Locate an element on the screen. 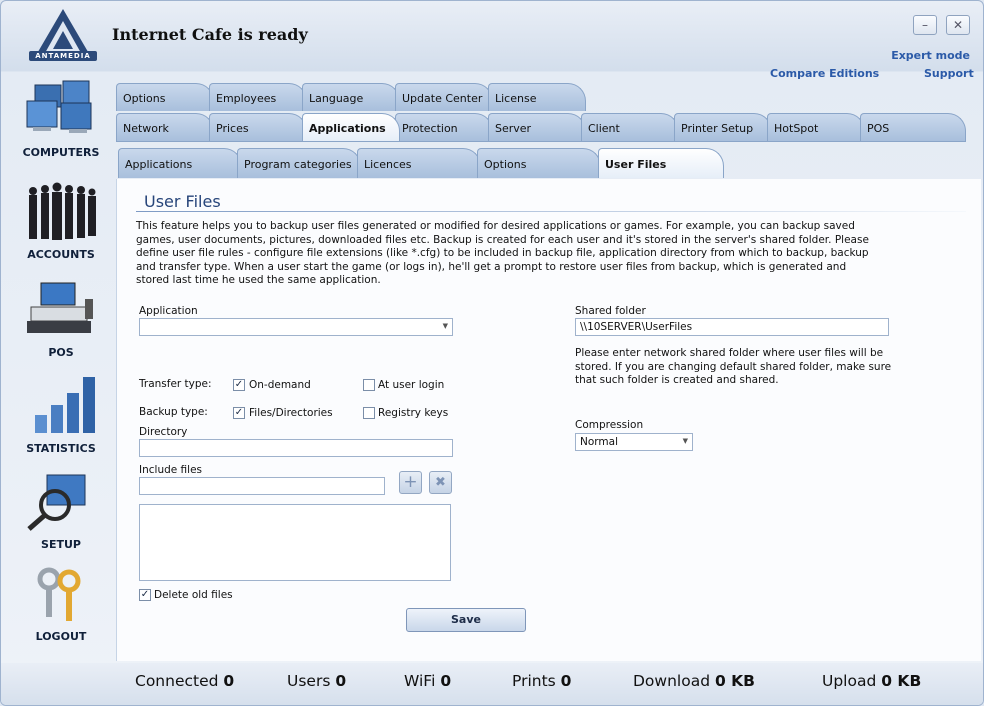 The image size is (984, 706). tab-prices: Prices is located at coordinates (258, 127).